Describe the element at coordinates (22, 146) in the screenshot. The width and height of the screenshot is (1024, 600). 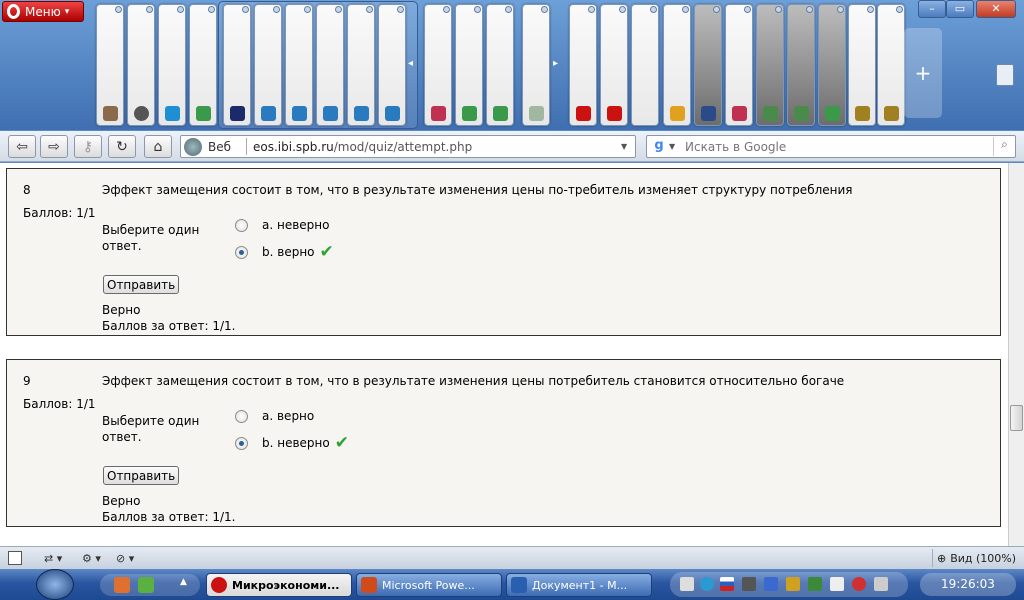
I see `back-button: ⇦` at that location.